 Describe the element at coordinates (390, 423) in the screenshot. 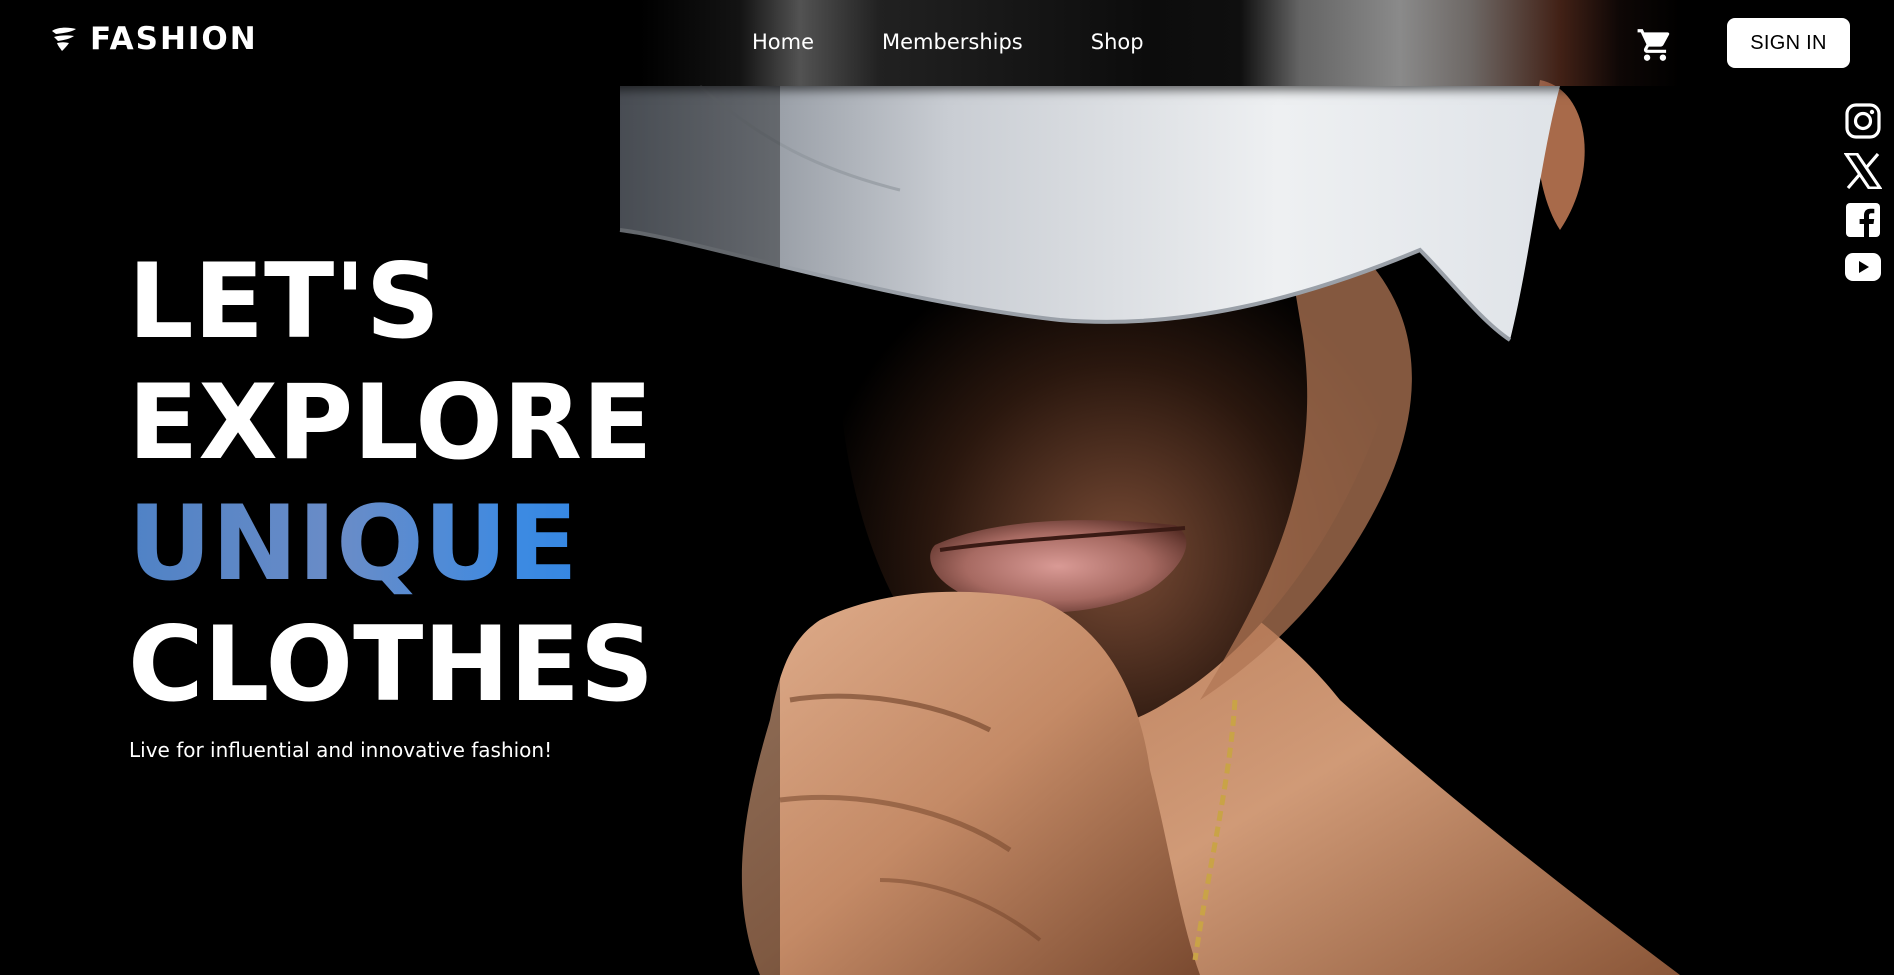

I see `hero-line-2: EXPLORE` at that location.